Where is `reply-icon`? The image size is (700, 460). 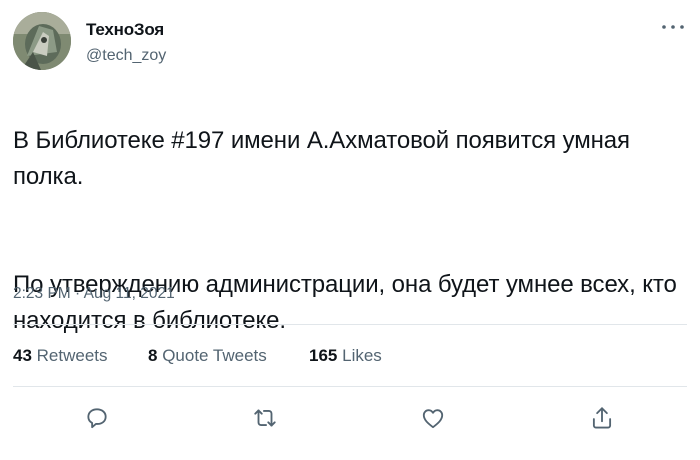 reply-icon is located at coordinates (97, 418).